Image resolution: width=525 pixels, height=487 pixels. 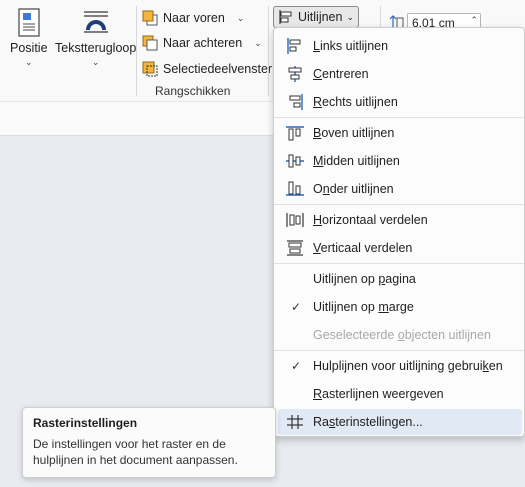 I want to click on menu-item-label: Rasterlijnen weergeven, so click(x=378, y=394).